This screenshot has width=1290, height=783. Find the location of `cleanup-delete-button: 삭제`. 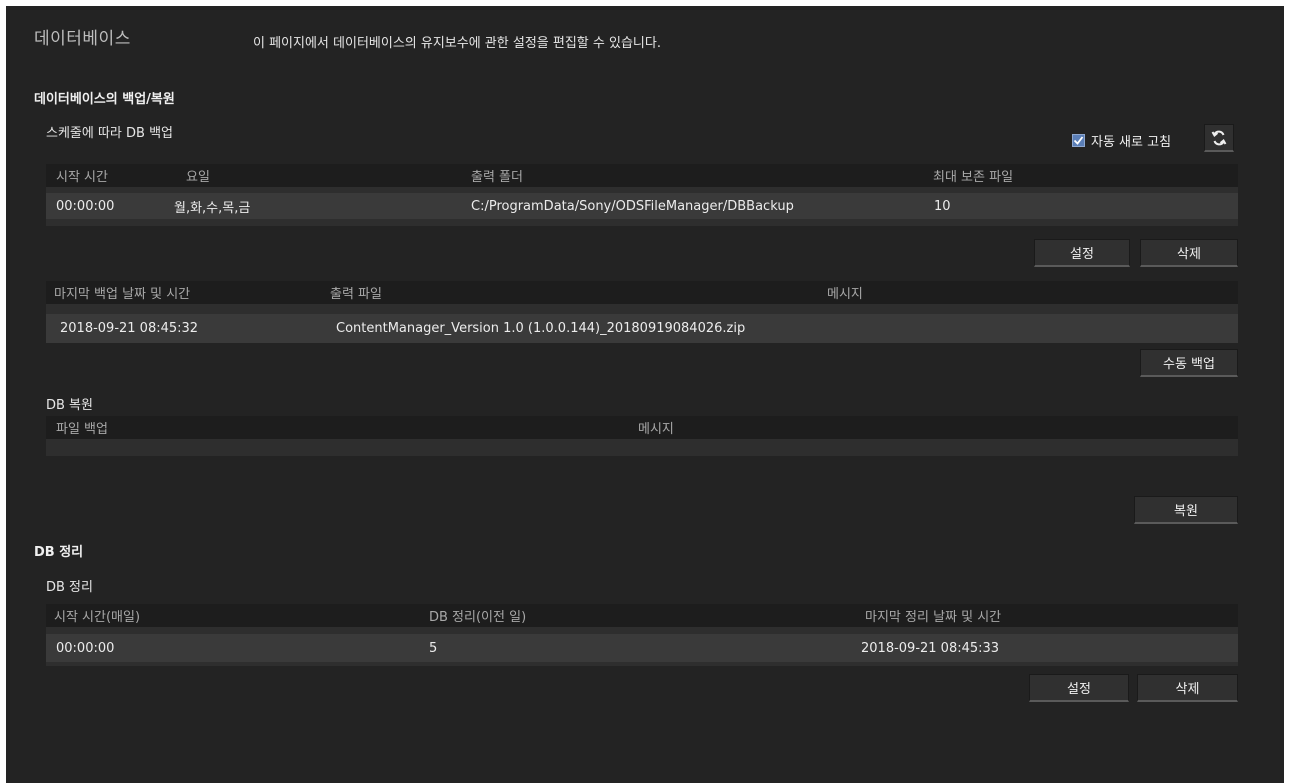

cleanup-delete-button: 삭제 is located at coordinates (1187, 688).